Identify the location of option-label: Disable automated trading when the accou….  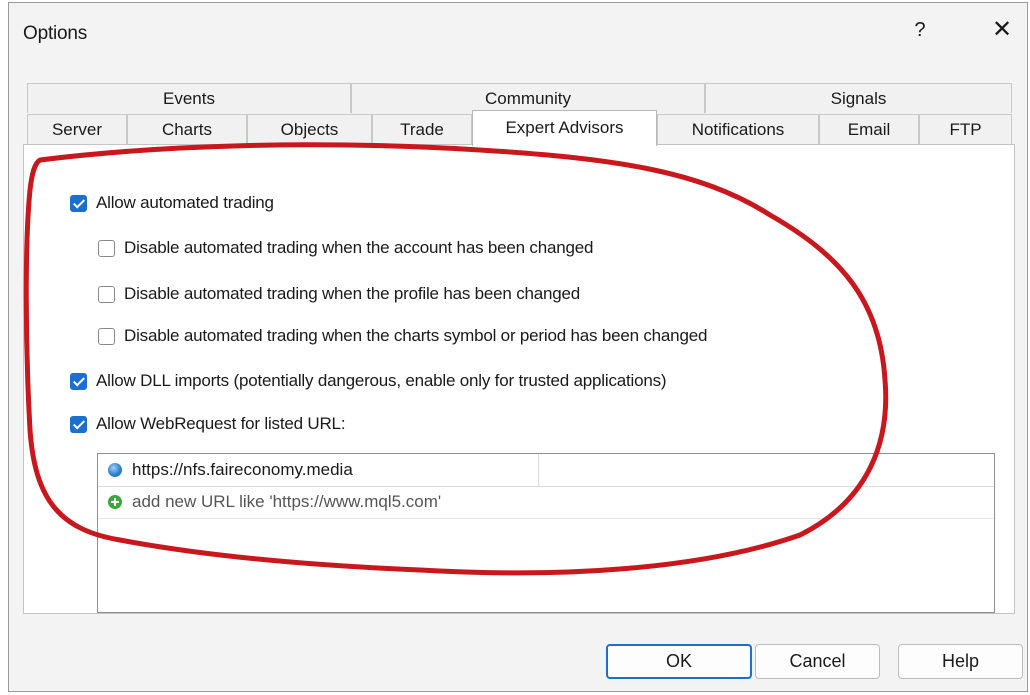
(359, 247).